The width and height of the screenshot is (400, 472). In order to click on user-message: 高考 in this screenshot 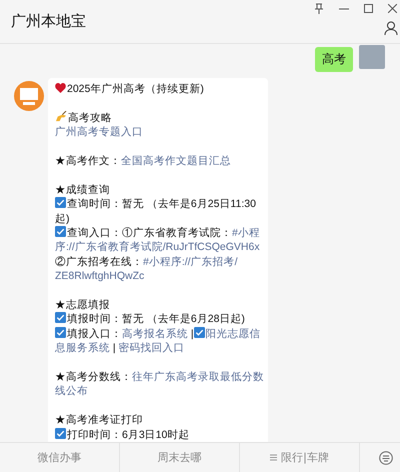, I will do `click(334, 59)`.